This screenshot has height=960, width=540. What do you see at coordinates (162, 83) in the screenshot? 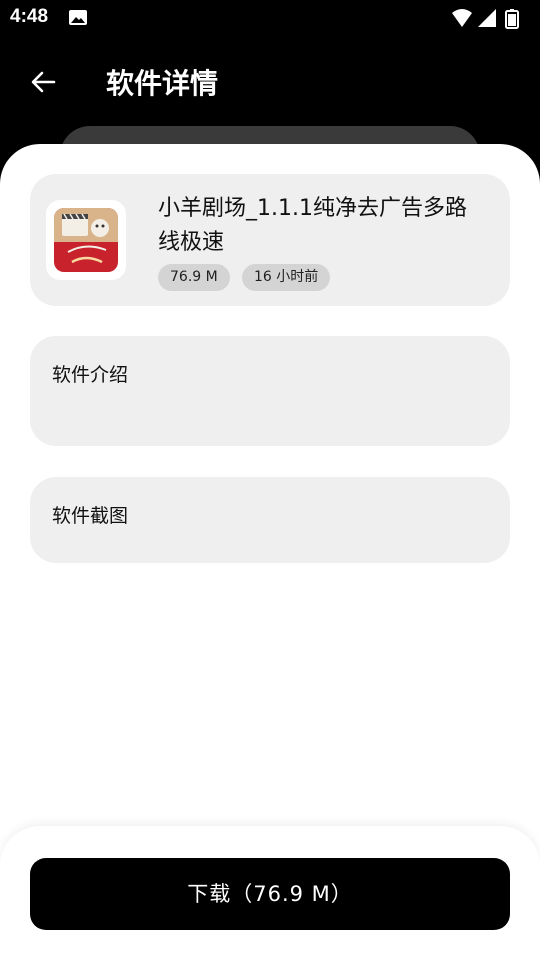
I see `page-title: 软件详情` at bounding box center [162, 83].